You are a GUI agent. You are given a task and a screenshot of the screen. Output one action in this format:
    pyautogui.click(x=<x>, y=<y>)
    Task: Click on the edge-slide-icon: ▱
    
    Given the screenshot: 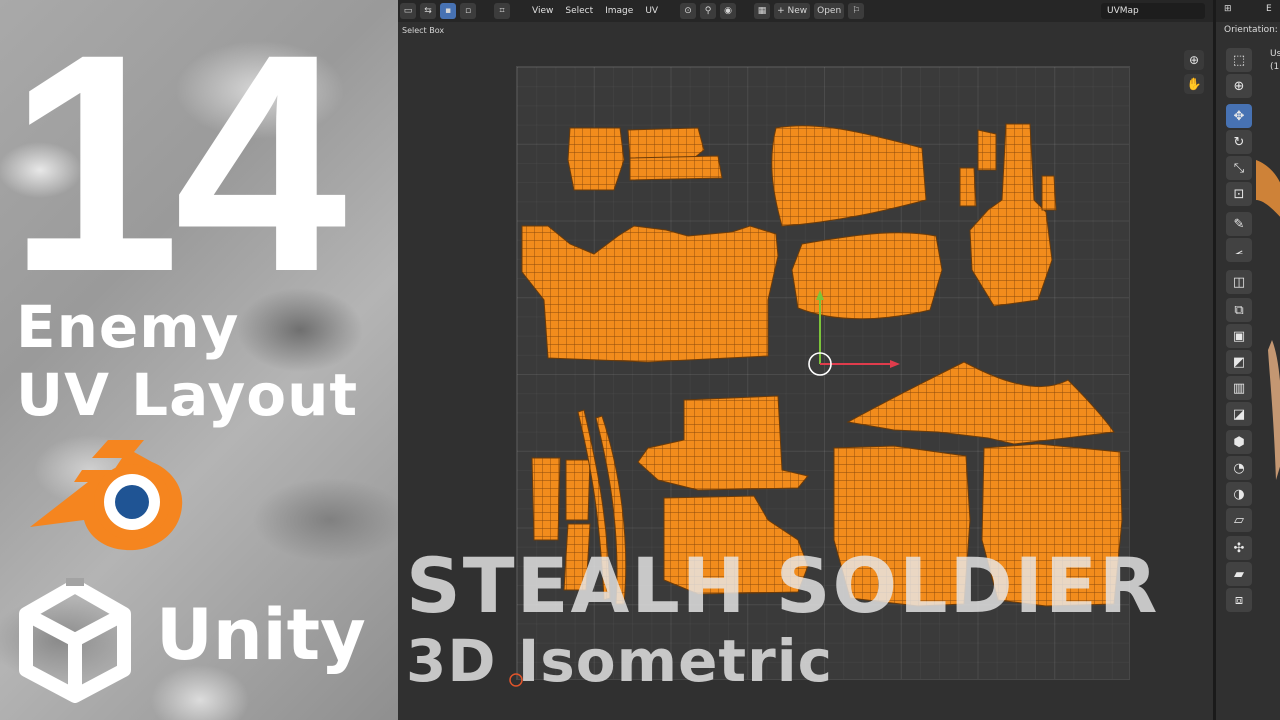 What is the action you would take?
    pyautogui.click(x=1239, y=520)
    